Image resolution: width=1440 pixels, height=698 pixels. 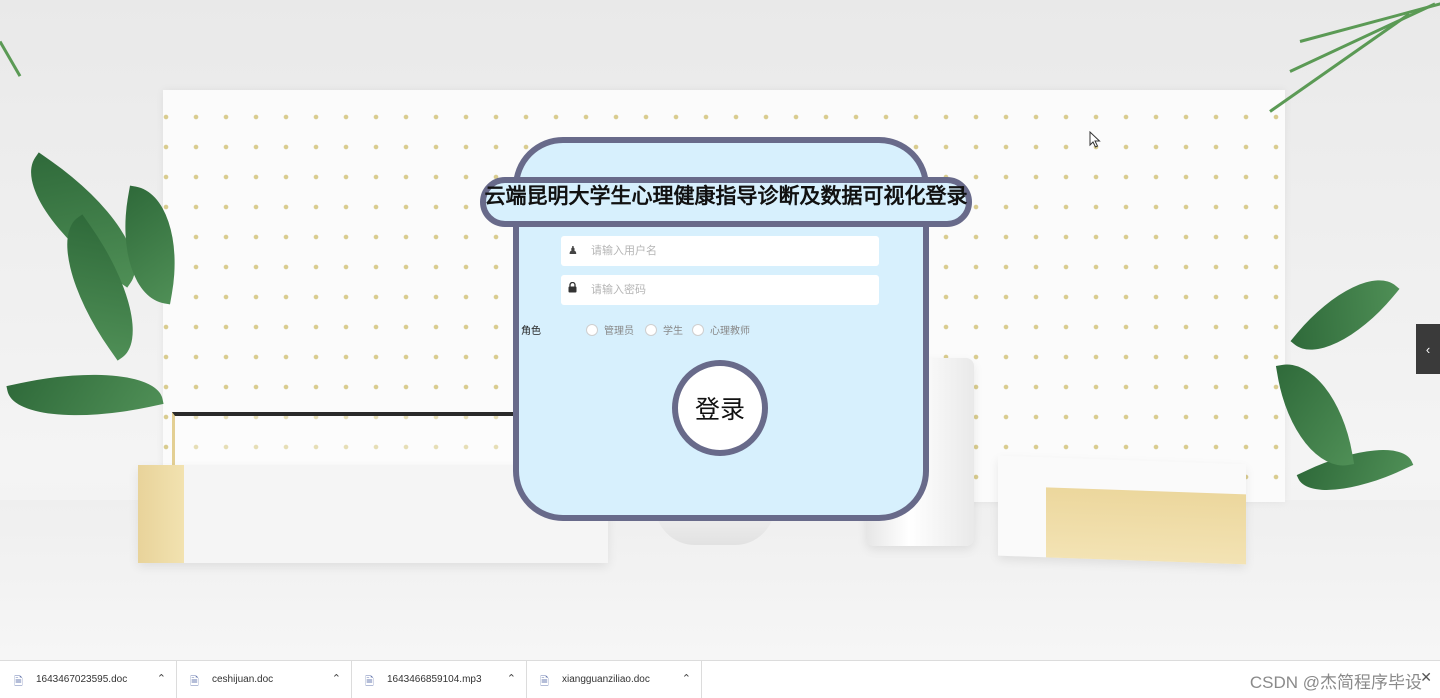 I want to click on download-filename: xiangguanziliao.doc, so click(x=606, y=679).